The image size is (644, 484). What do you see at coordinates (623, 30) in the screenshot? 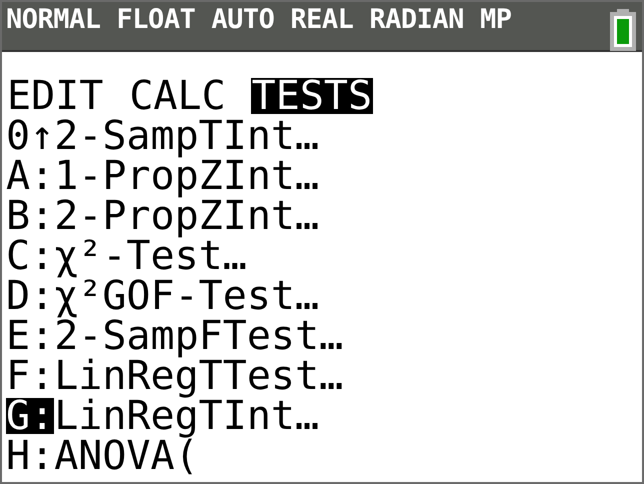
I see `battery-icon` at bounding box center [623, 30].